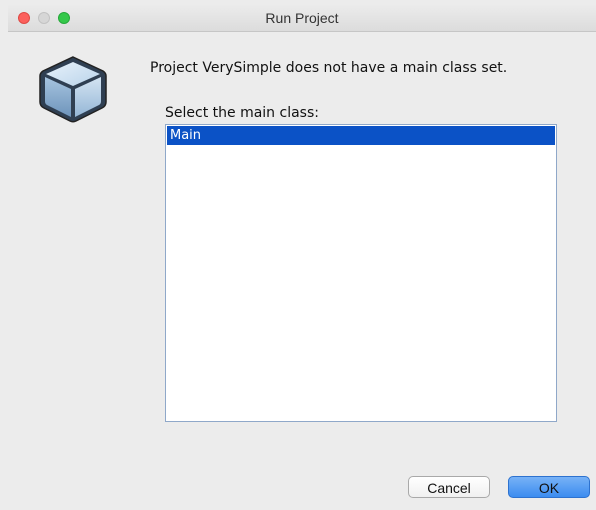  I want to click on ok-button: OK, so click(549, 487).